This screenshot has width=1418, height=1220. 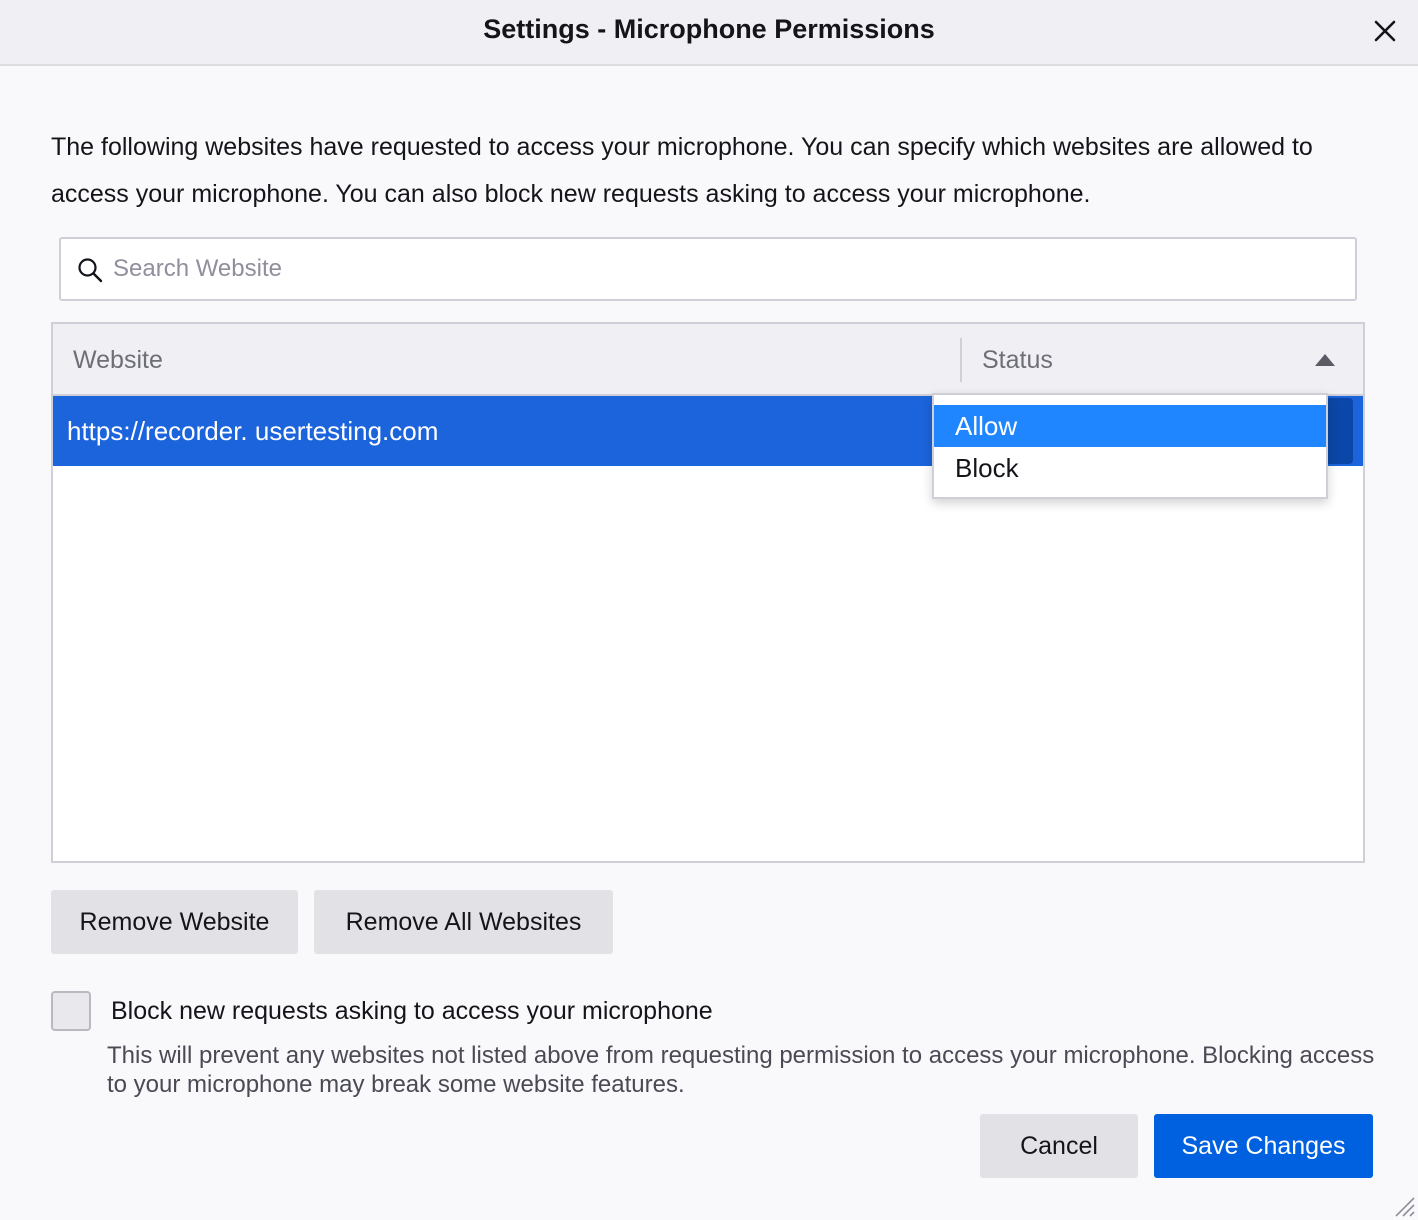 I want to click on column-divider, so click(x=961, y=360).